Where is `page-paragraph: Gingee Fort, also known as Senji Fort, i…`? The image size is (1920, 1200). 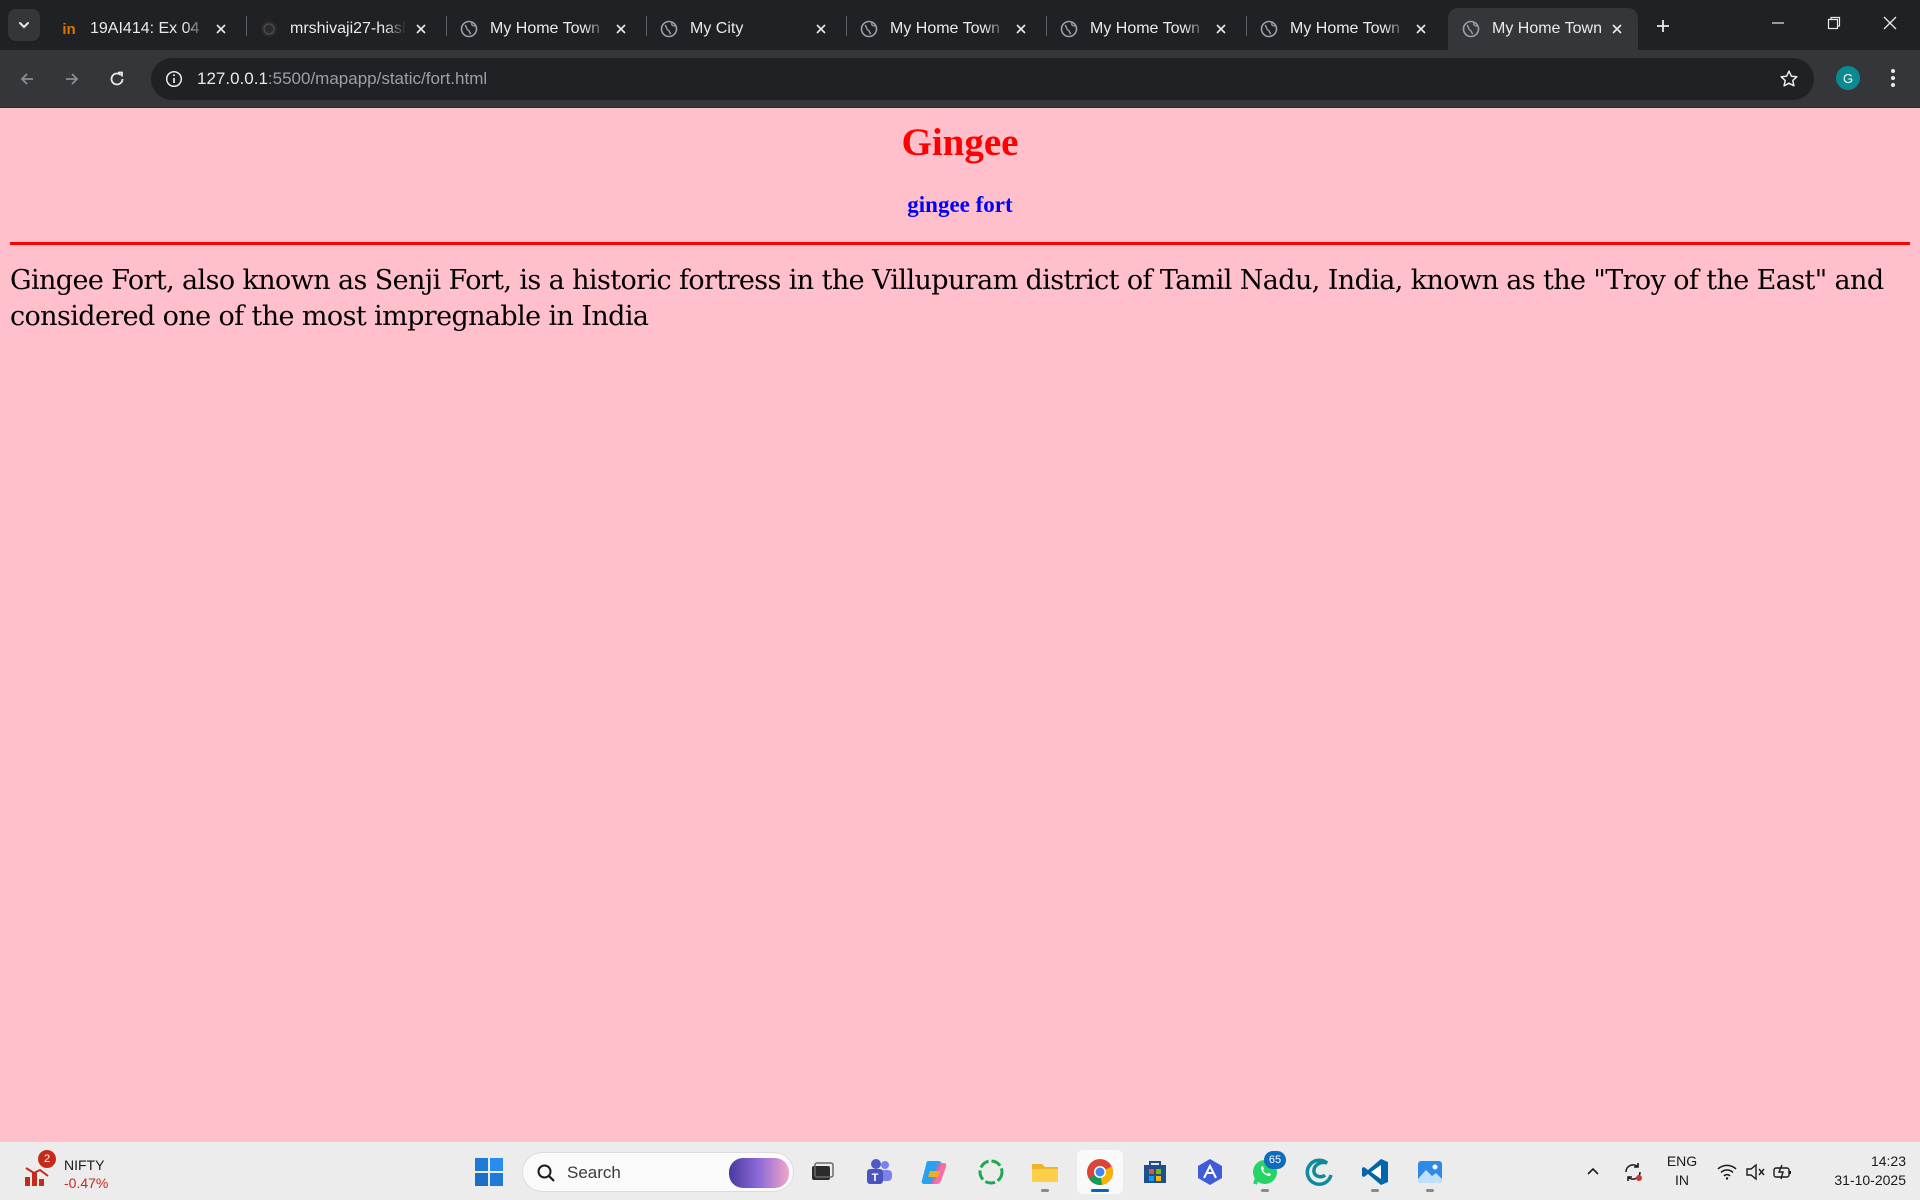
page-paragraph: Gingee Fort, also known as Senji Fort, i… is located at coordinates (947, 298).